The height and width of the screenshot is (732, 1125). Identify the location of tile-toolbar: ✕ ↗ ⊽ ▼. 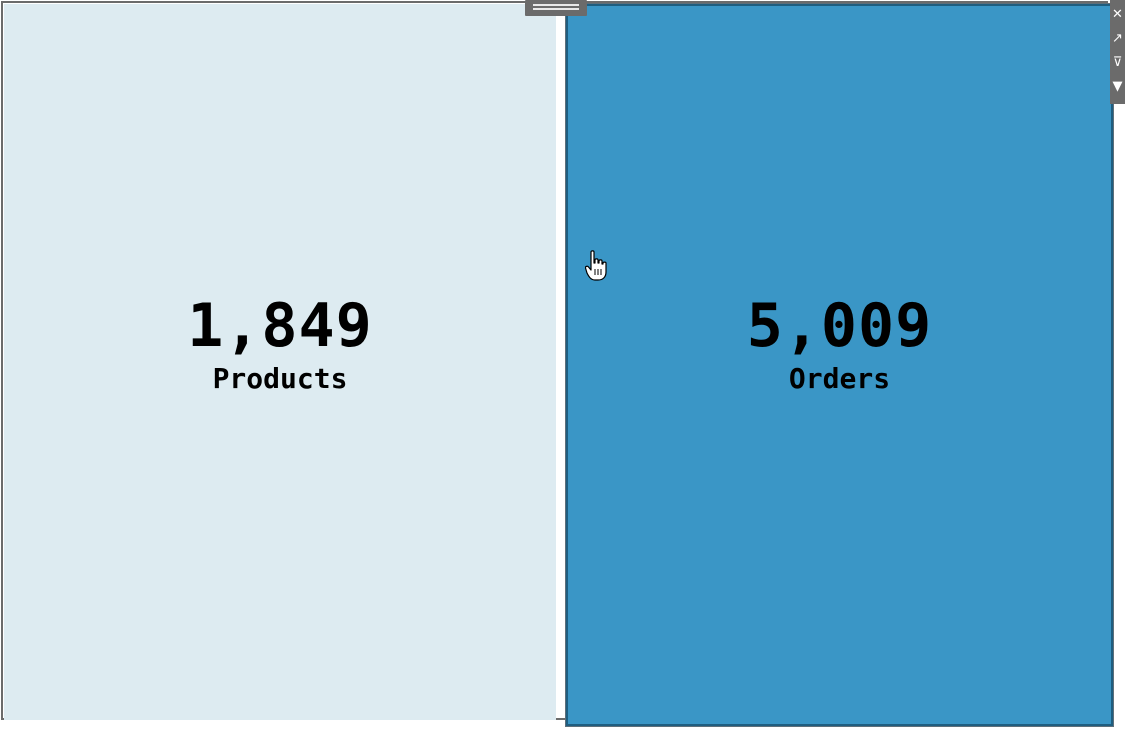
(1117, 52).